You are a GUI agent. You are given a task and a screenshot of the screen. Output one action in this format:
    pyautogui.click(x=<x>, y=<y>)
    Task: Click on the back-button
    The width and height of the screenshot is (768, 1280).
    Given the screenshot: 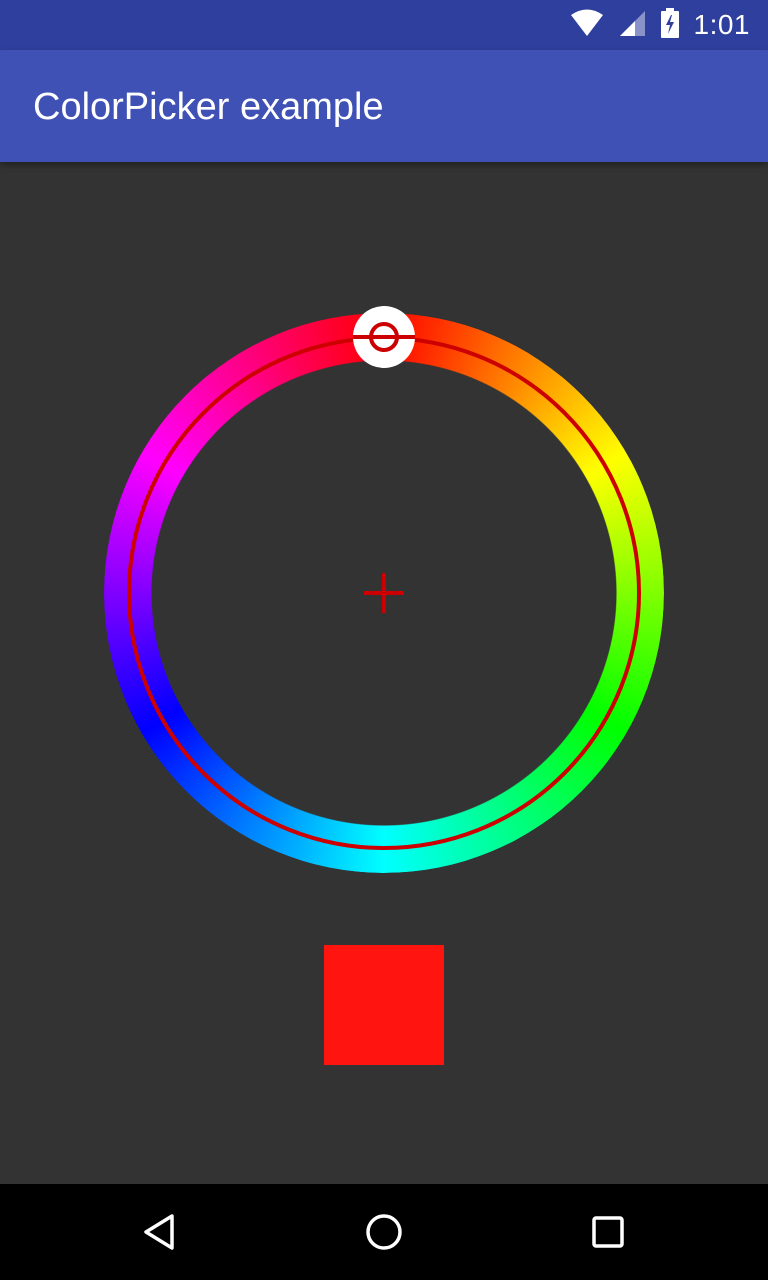 What is the action you would take?
    pyautogui.click(x=160, y=1232)
    